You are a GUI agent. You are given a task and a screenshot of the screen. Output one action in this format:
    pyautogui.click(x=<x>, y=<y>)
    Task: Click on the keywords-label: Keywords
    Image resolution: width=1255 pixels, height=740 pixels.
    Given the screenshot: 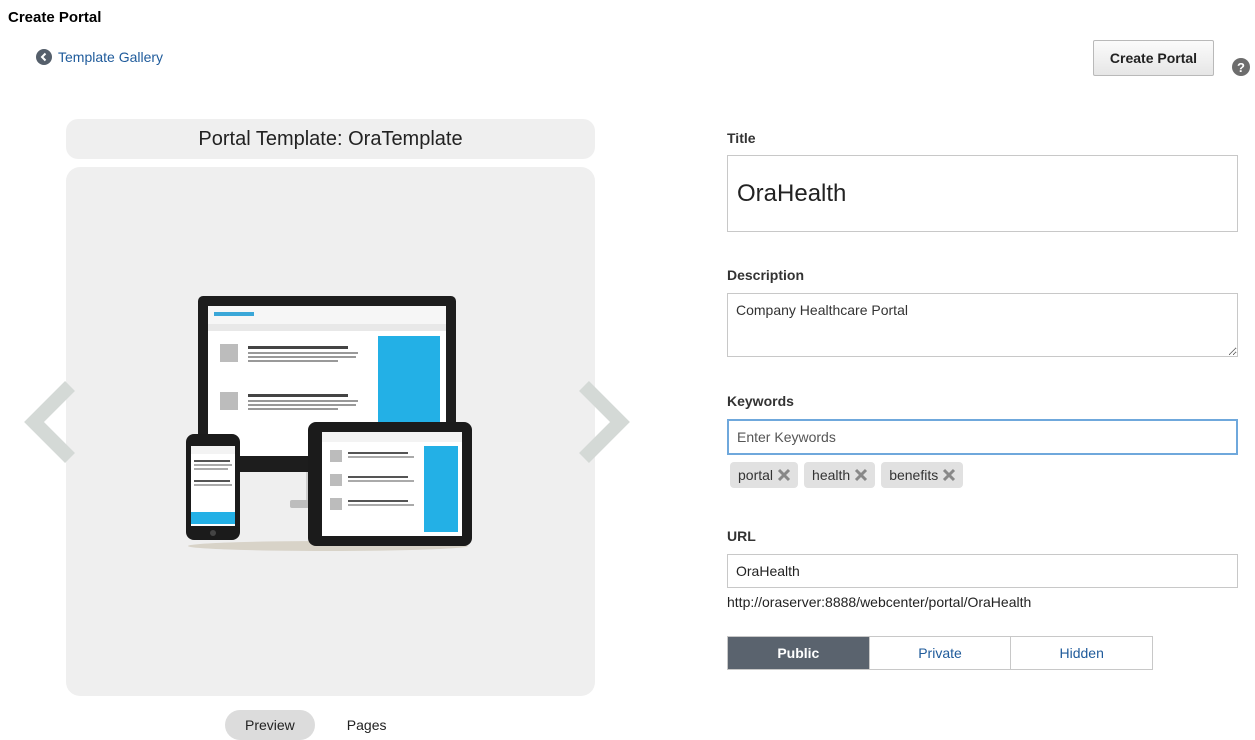 What is the action you would take?
    pyautogui.click(x=760, y=401)
    